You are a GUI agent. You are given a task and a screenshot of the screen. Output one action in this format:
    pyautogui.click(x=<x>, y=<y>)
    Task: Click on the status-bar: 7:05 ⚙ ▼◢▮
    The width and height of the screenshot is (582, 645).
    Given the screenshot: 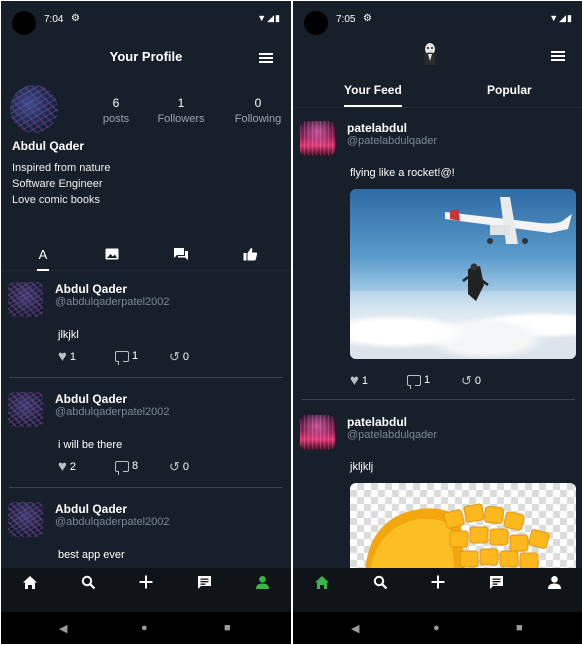 What is the action you would take?
    pyautogui.click(x=437, y=19)
    